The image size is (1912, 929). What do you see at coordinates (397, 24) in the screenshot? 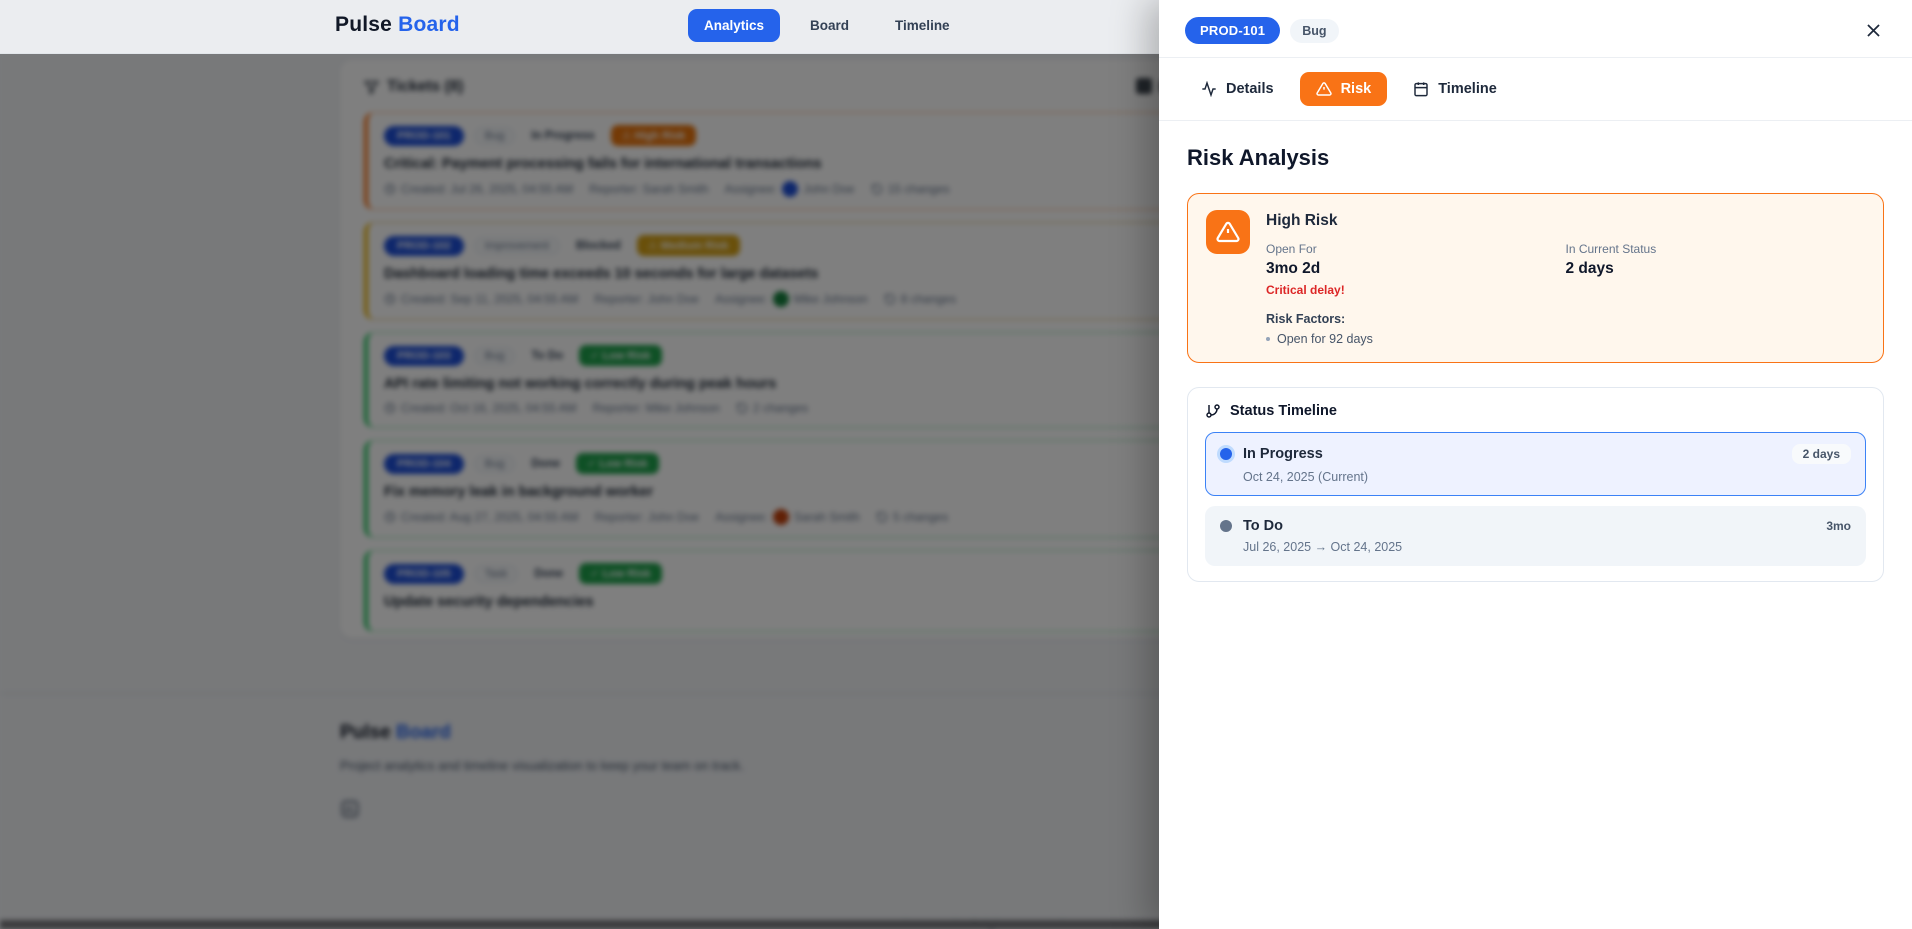
I see `app-logo: Pulse Board` at bounding box center [397, 24].